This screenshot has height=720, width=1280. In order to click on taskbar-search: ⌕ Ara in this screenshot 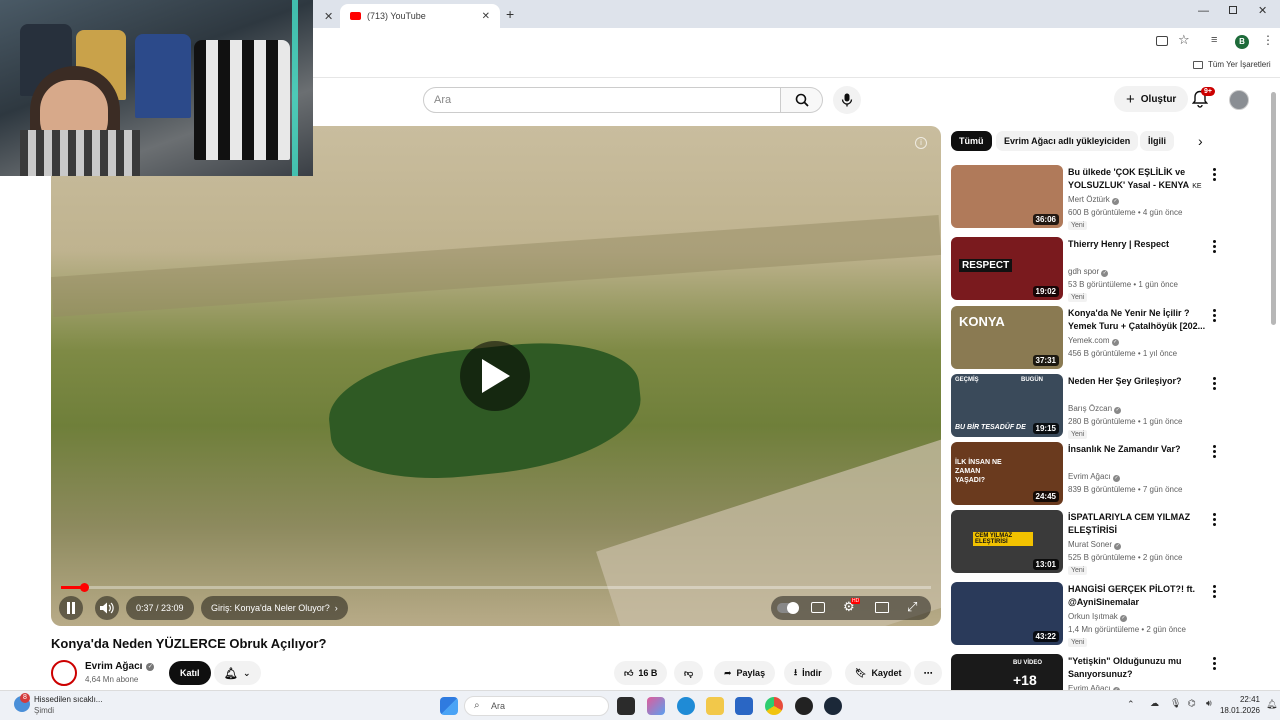, I will do `click(536, 706)`.